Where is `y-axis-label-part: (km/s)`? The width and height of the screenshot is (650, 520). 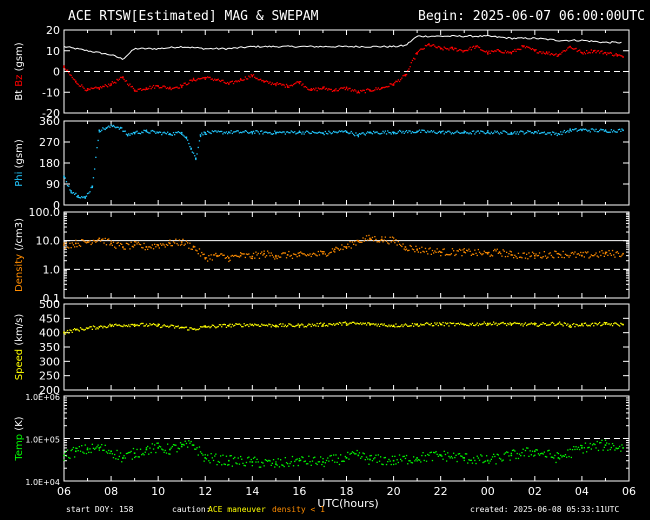
y-axis-label-part: (km/s) is located at coordinates (19, 331).